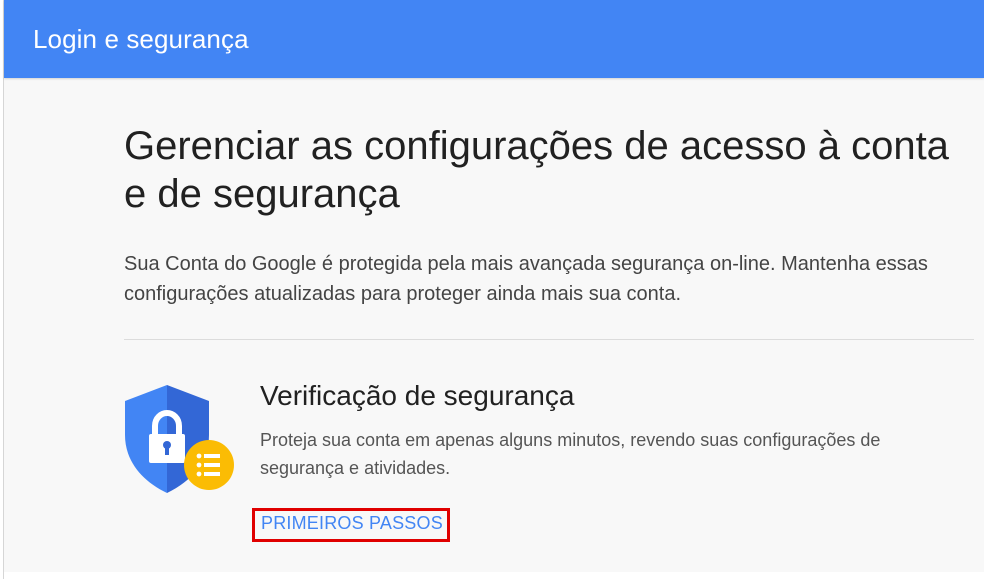 The image size is (984, 579). What do you see at coordinates (494, 39) in the screenshot?
I see `top-app-bar: Login e segurança` at bounding box center [494, 39].